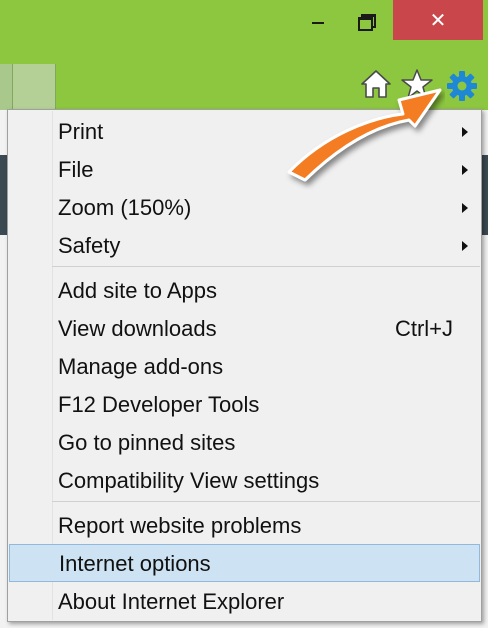  I want to click on menu-item-f12-developer-tools: F12 Developer Tools, so click(244, 404).